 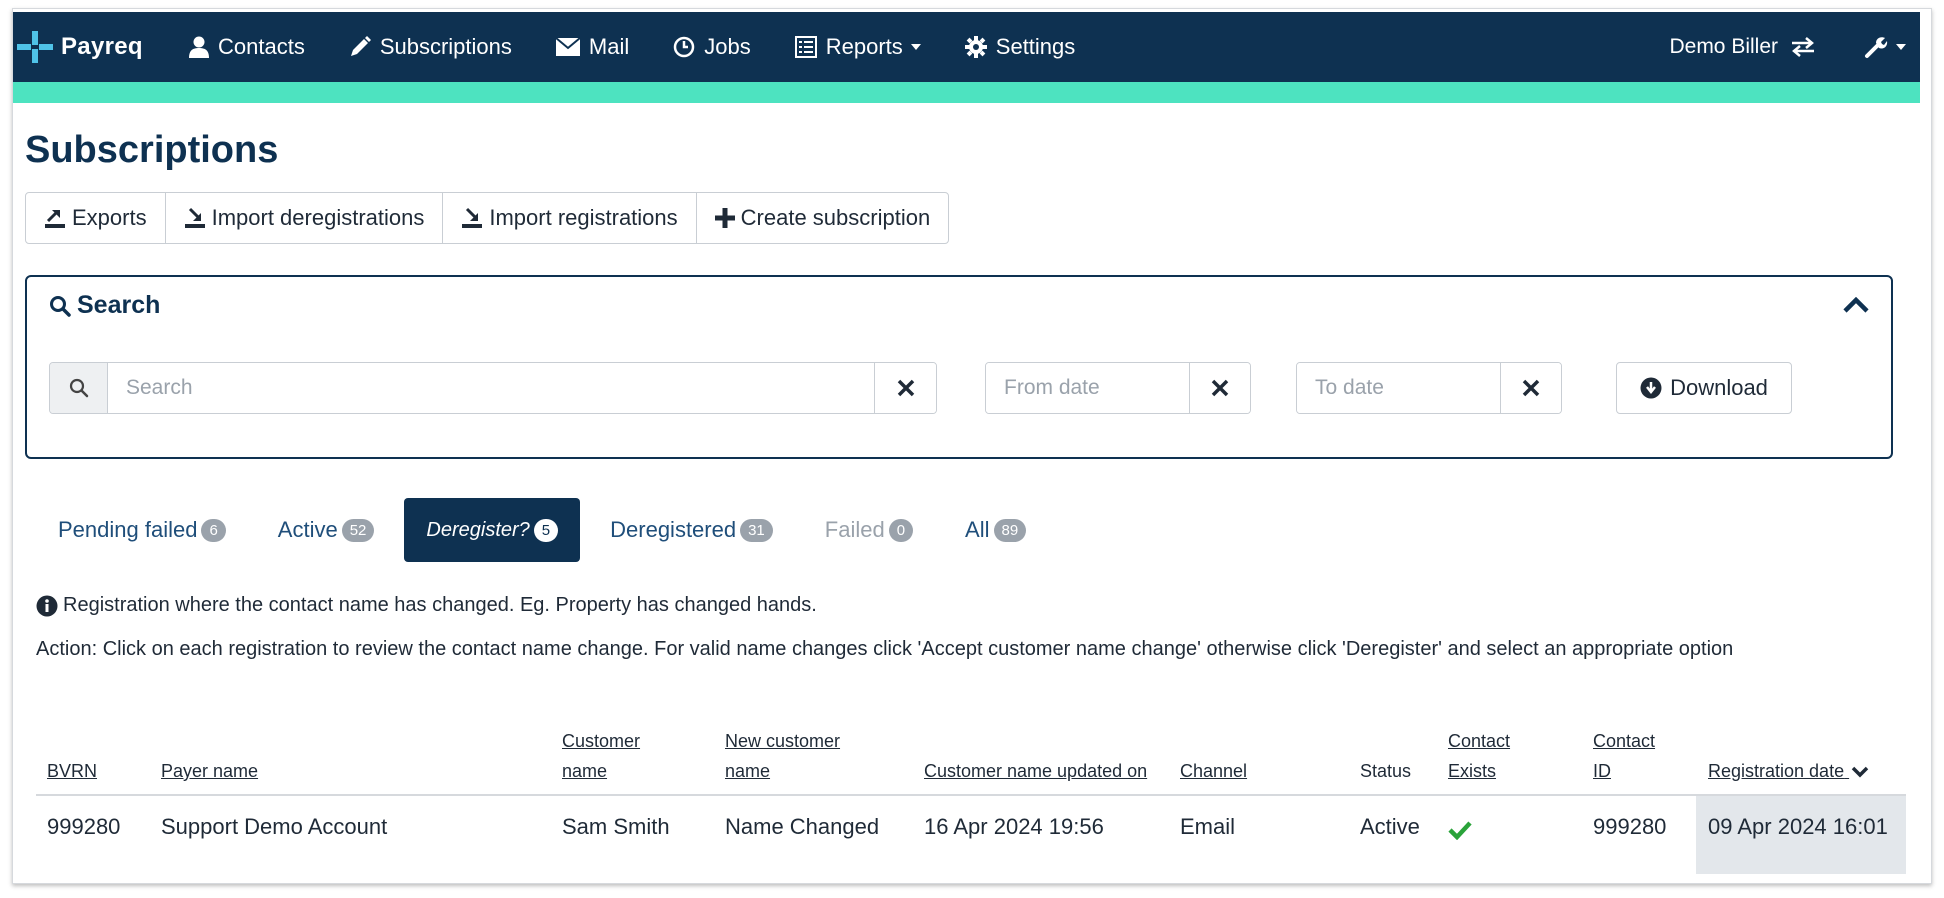 I want to click on clear-from-date-button, so click(x=1219, y=388).